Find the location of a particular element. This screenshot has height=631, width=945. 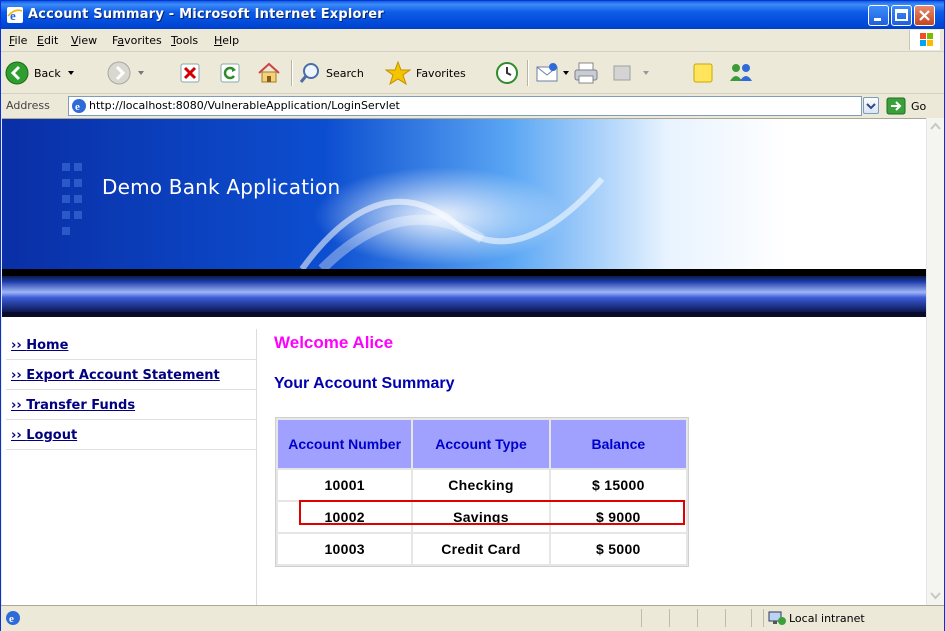

local-intranet-icon is located at coordinates (777, 618).